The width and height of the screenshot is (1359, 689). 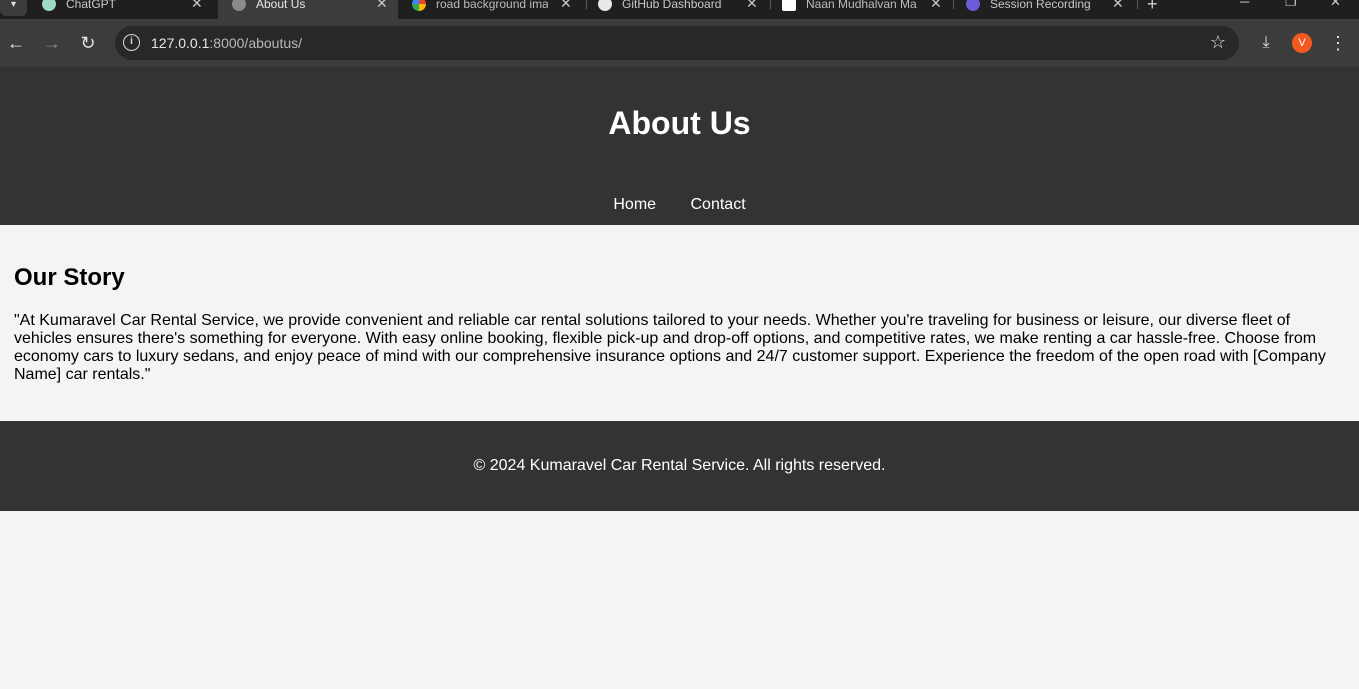 What do you see at coordinates (861, 5) in the screenshot?
I see `tab-title: Naan Mudhalvan Ma` at bounding box center [861, 5].